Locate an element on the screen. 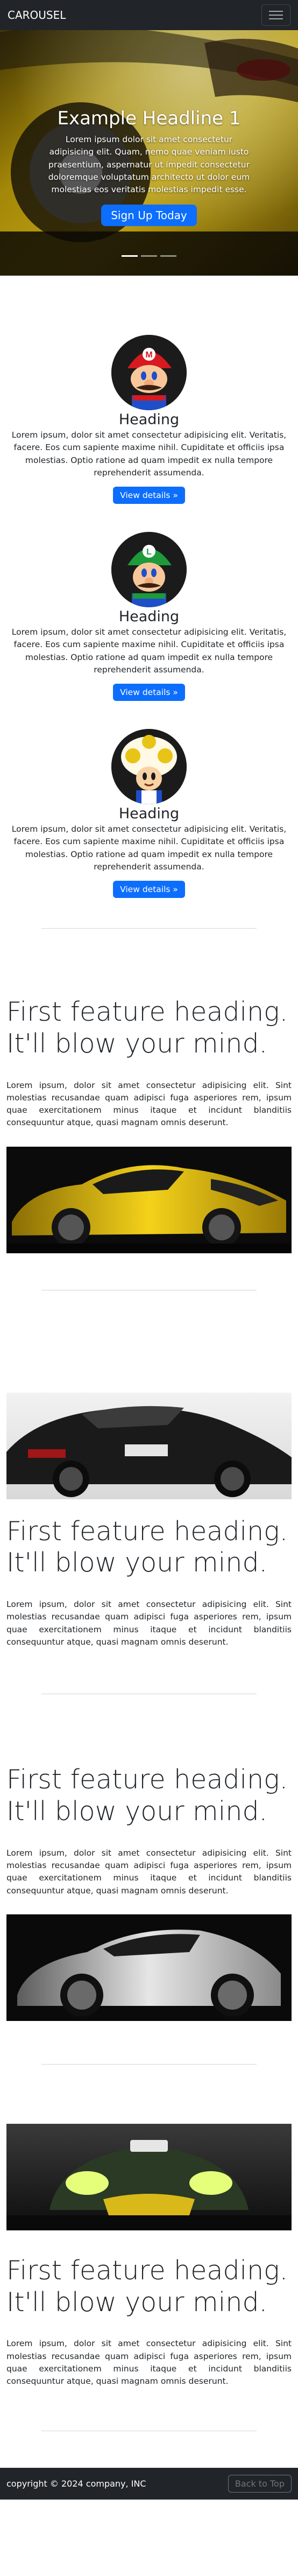 This screenshot has width=298, height=2576. navbar-brand: CAROUSEL is located at coordinates (37, 15).